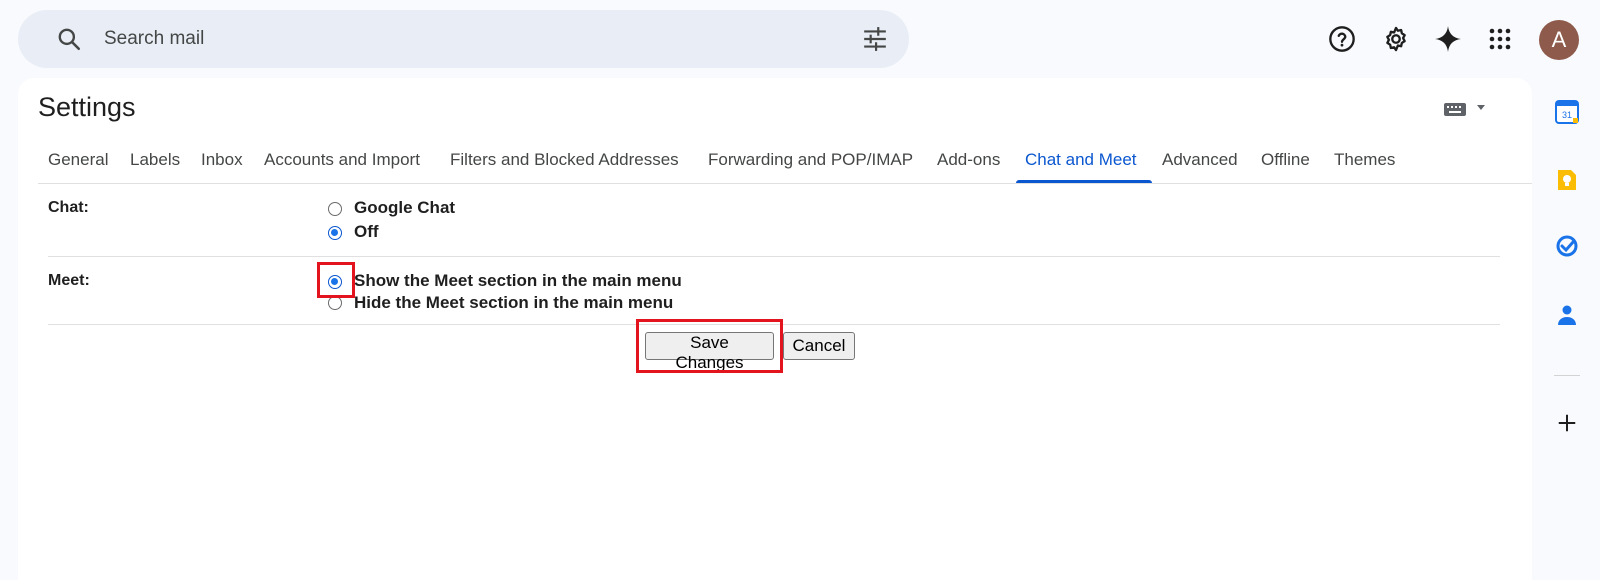 The height and width of the screenshot is (580, 1600). I want to click on tab-chat-and-meet: Chat and Meet, so click(1081, 160).